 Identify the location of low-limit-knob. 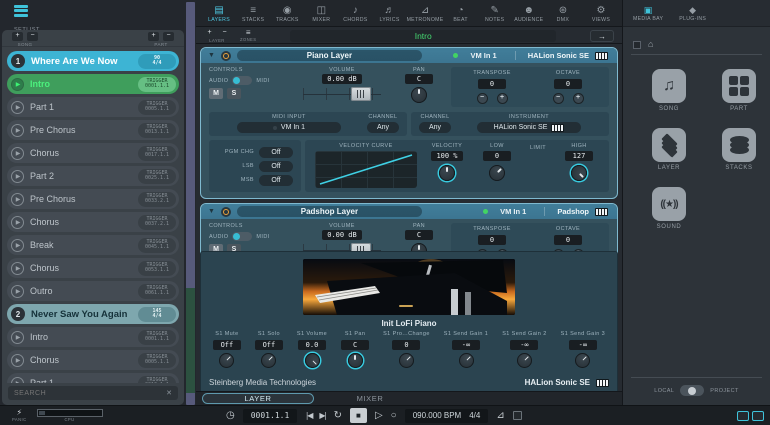
(497, 173).